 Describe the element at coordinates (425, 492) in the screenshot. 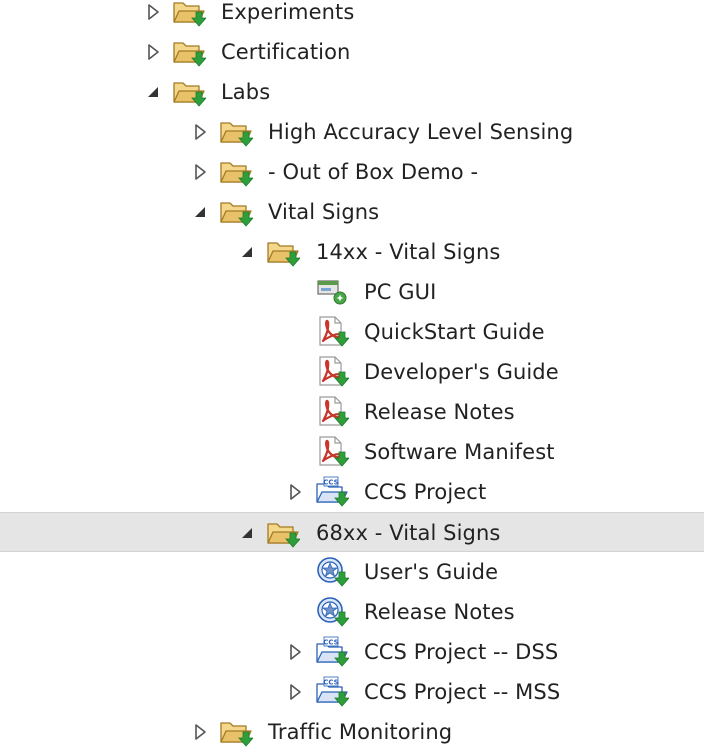

I see `tree-item-label: CCS Project` at that location.